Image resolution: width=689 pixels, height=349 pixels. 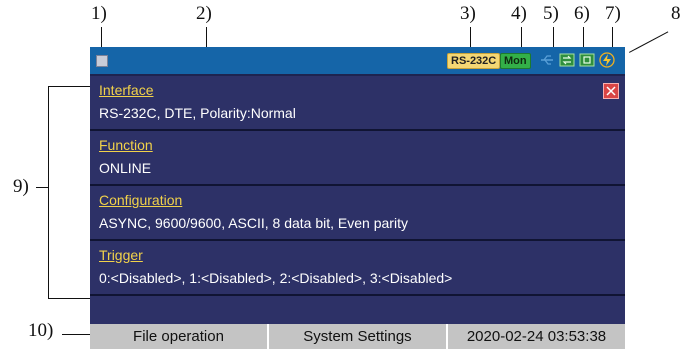 What do you see at coordinates (676, 13) in the screenshot?
I see `callout-8: 8` at bounding box center [676, 13].